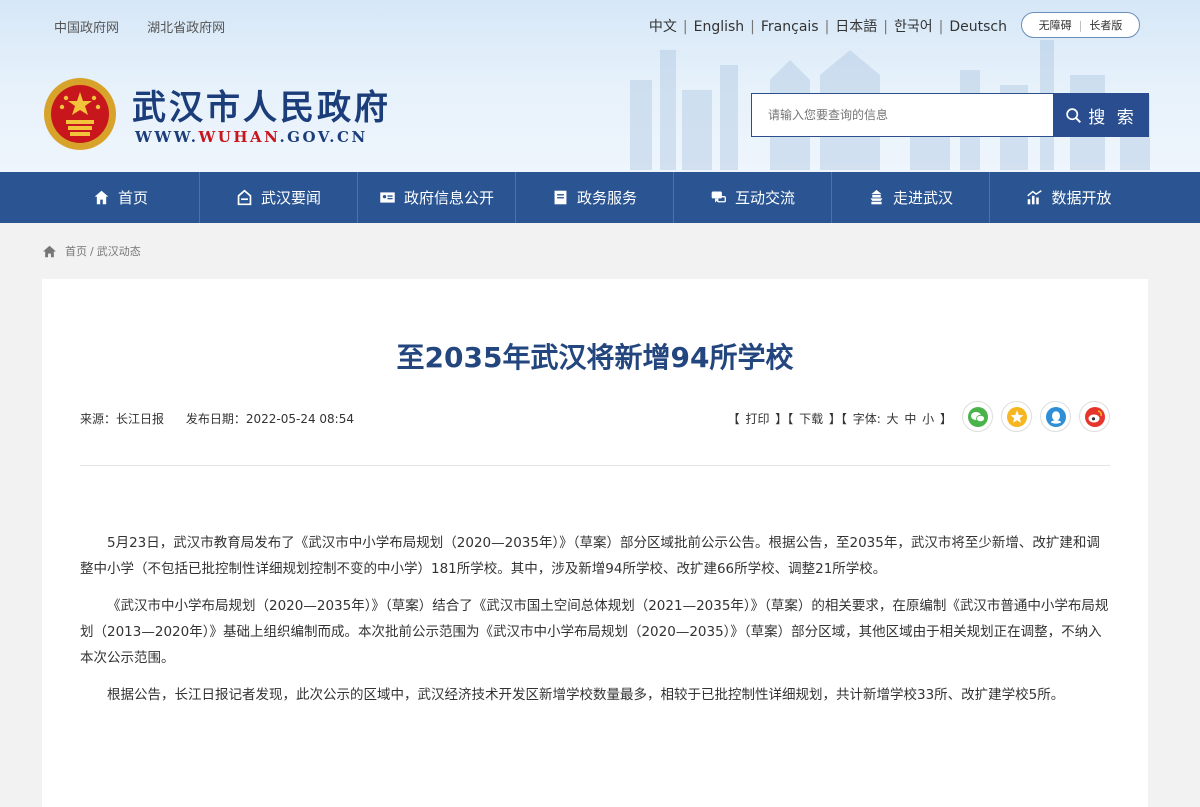  I want to click on lang-zh: 中文, so click(663, 27).